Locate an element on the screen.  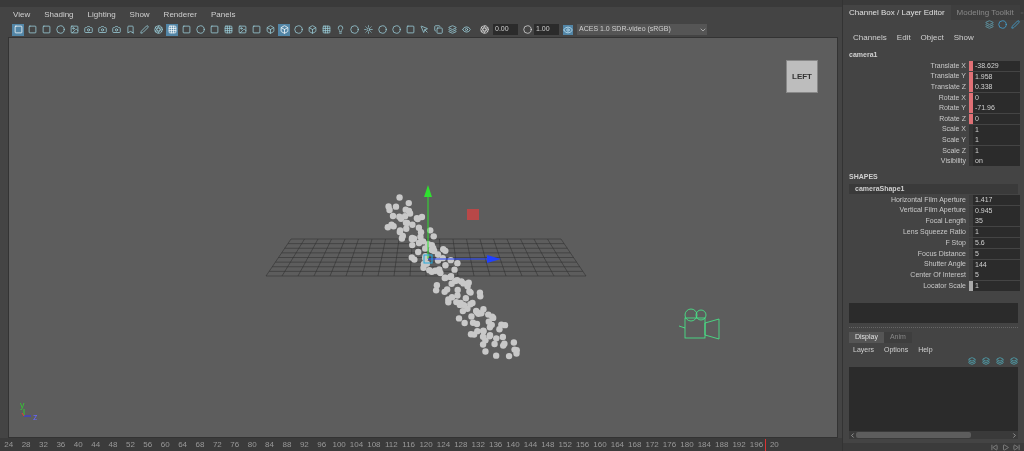
menu-item: Channels is located at coordinates (870, 38).